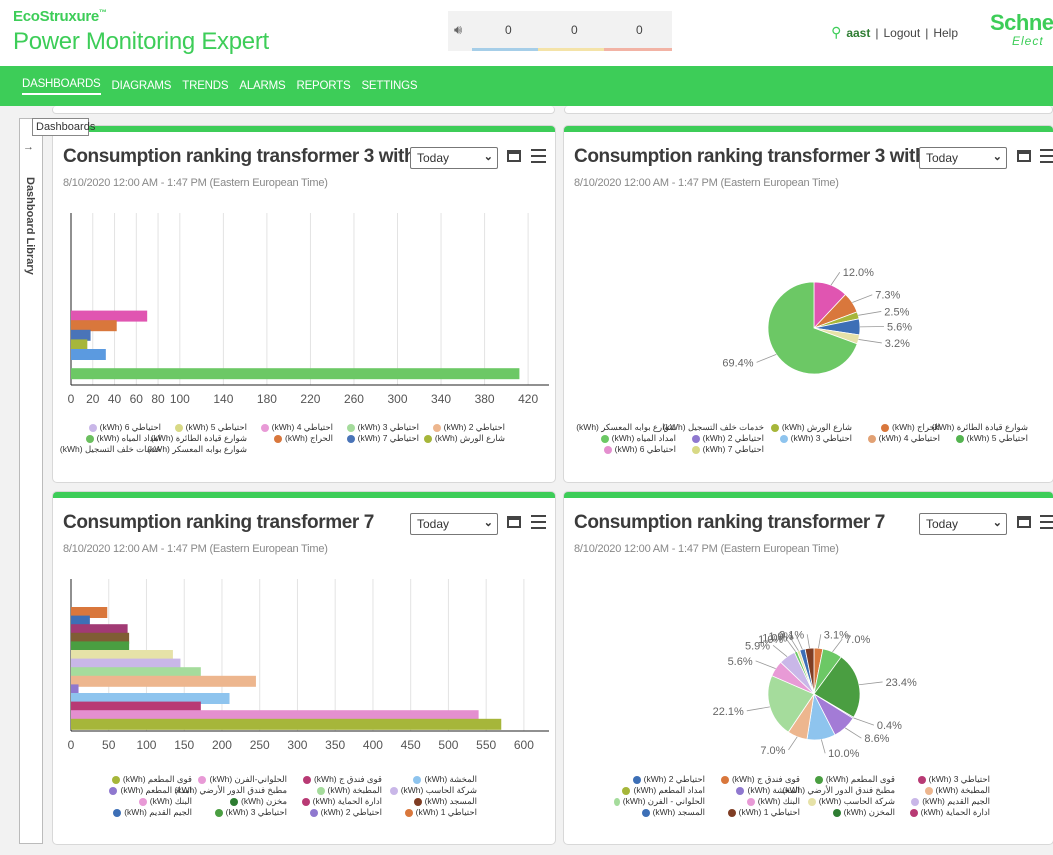  Describe the element at coordinates (871, 683) in the screenshot. I see `label-leader` at that location.